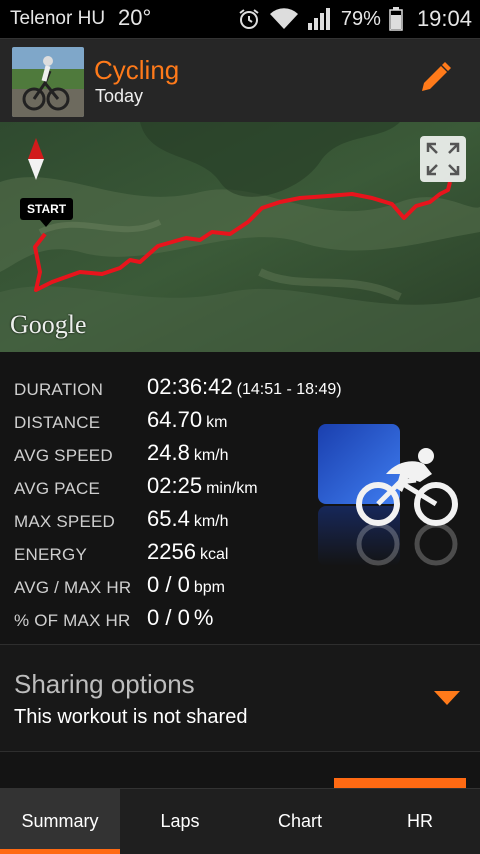 The height and width of the screenshot is (854, 480). Describe the element at coordinates (244, 587) in the screenshot. I see `stat-row-hr: AVG / MAX HR 0 / 0 bpm` at that location.